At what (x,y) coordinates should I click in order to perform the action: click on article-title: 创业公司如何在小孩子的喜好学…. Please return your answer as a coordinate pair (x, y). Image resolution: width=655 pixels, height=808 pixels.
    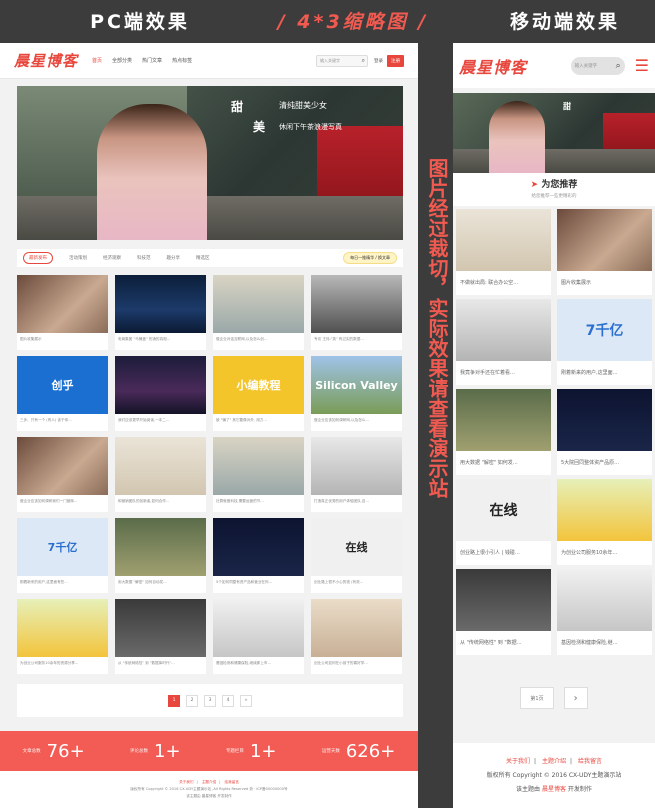
    Looking at the image, I should click on (356, 663).